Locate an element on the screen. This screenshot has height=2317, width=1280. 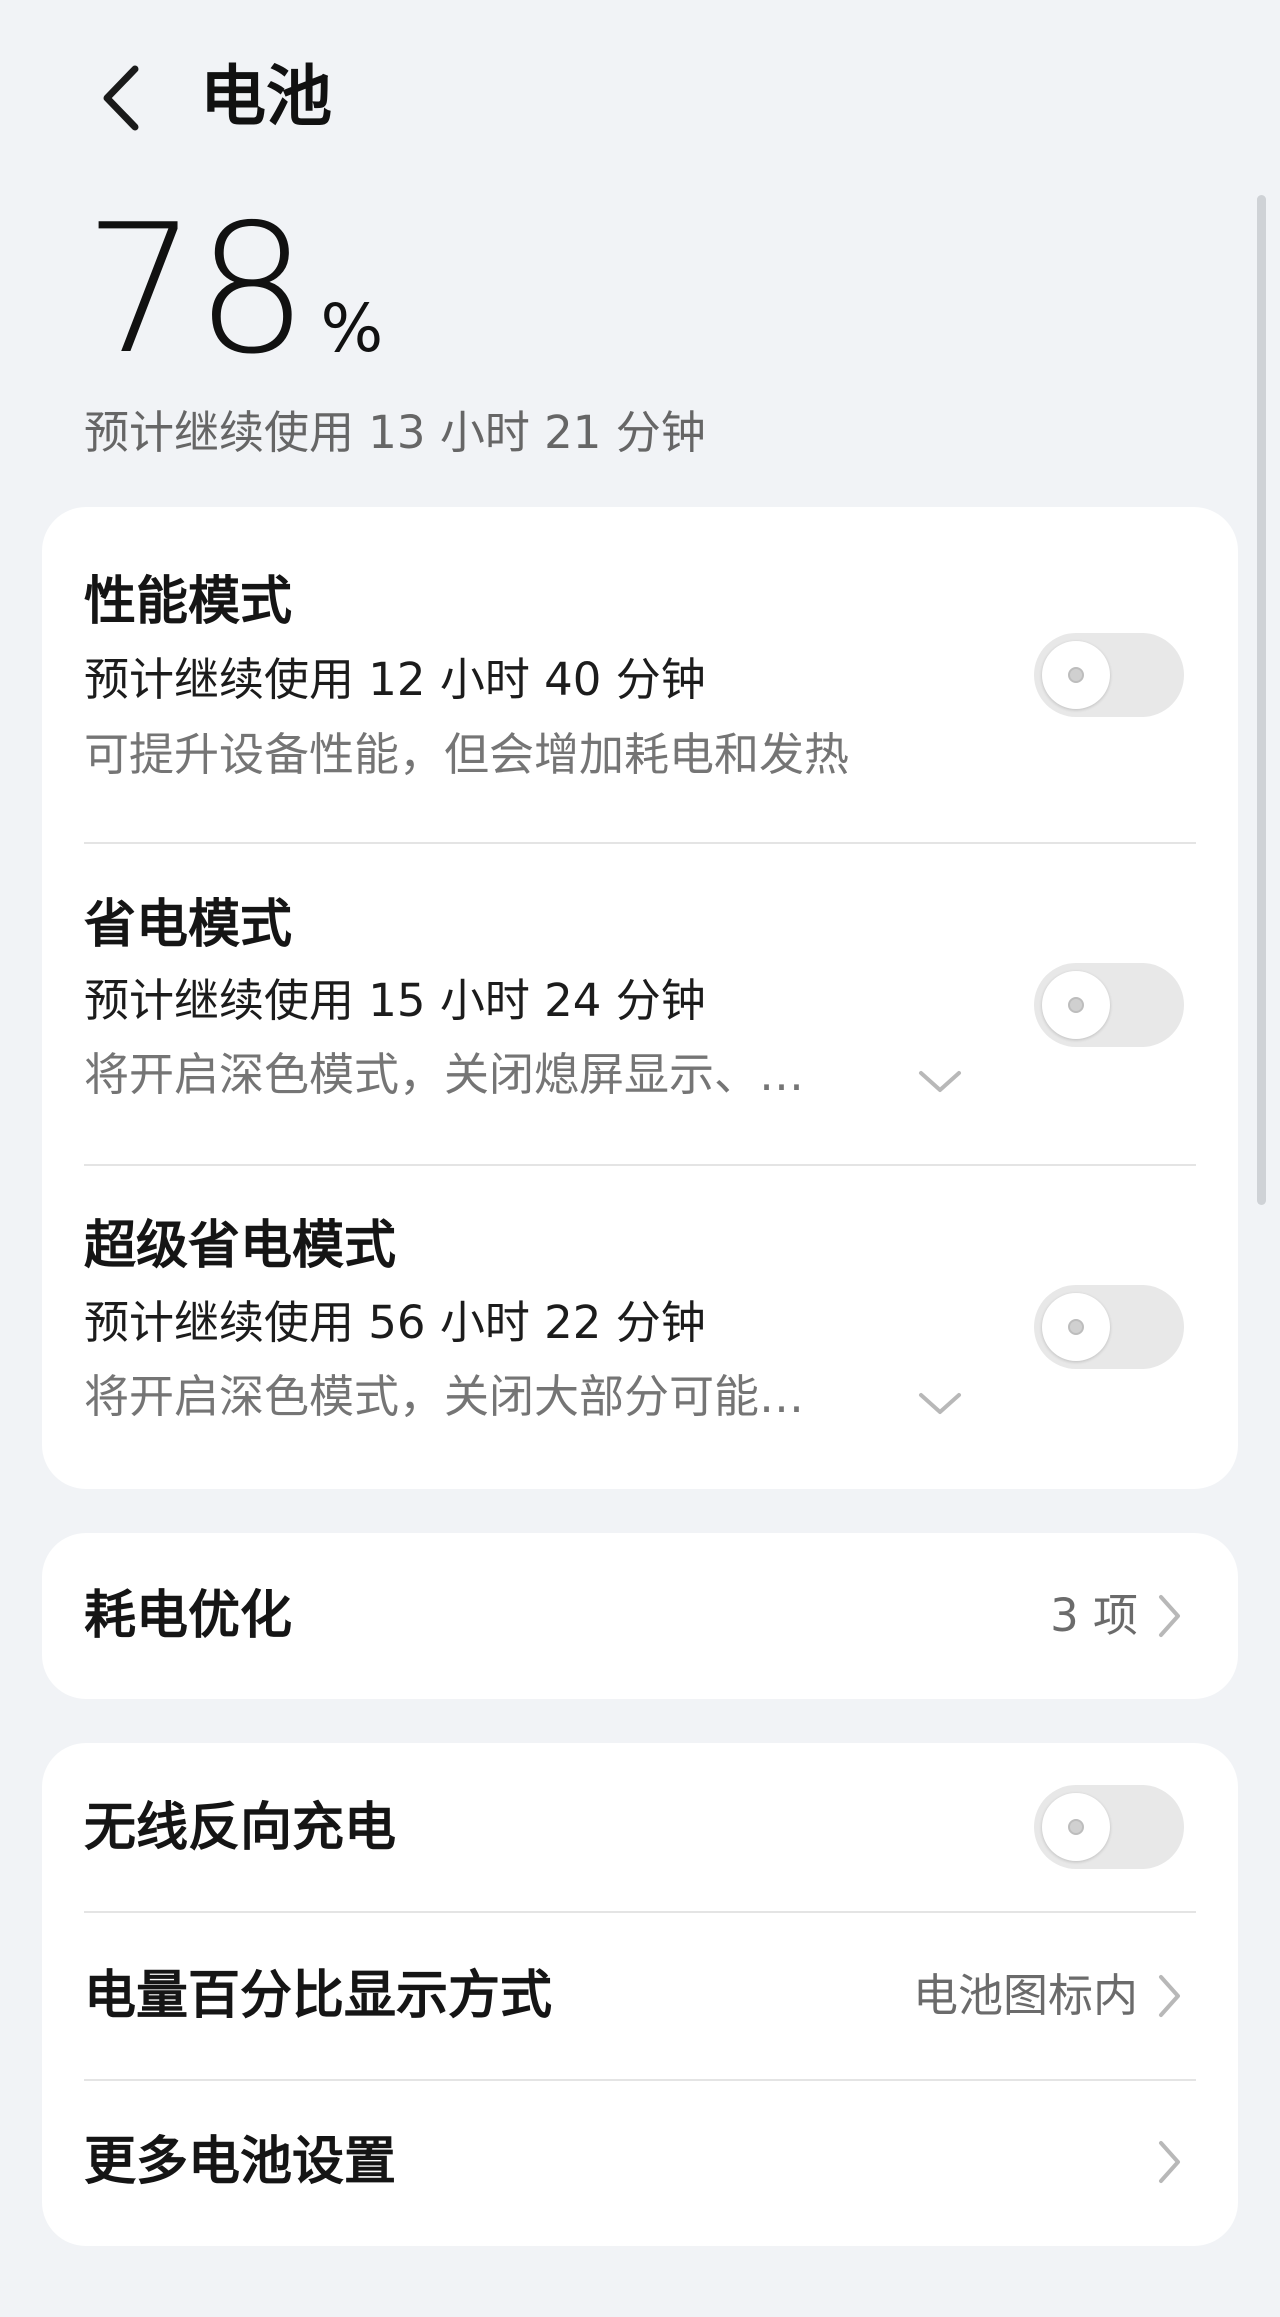
power-optimization-row: 耗电优化 3 项 is located at coordinates (640, 1616).